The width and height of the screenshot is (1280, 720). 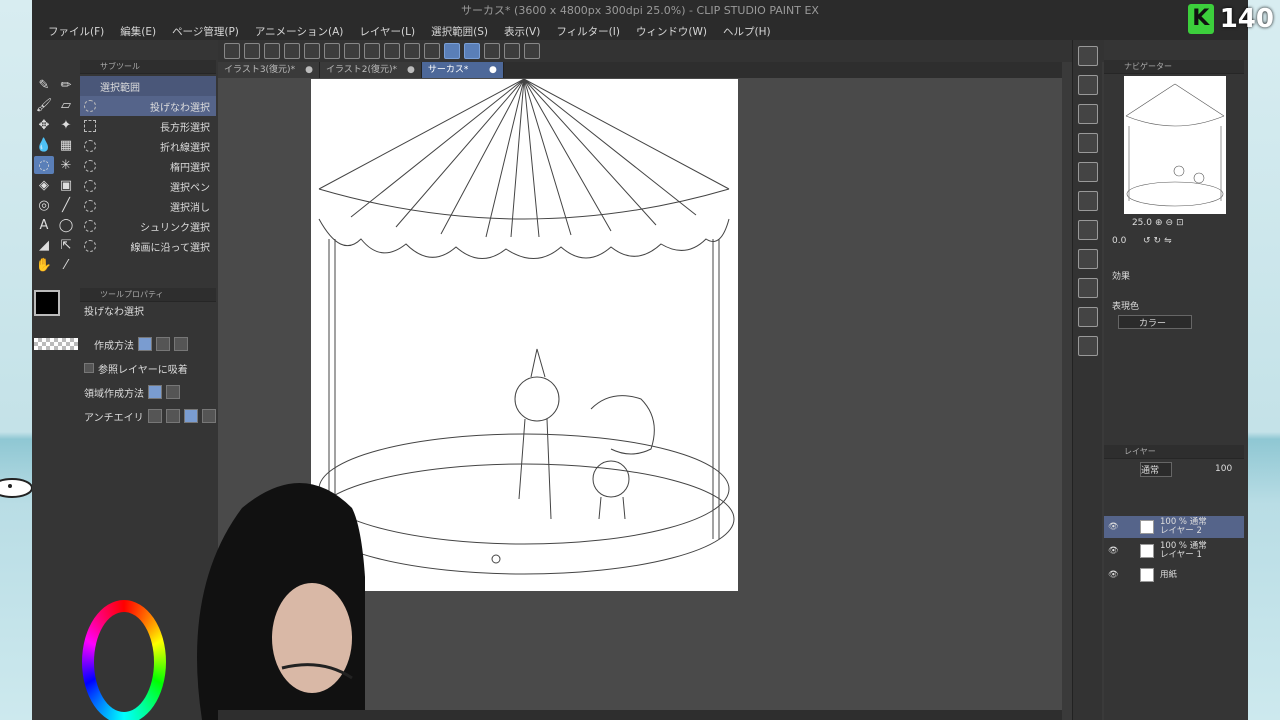 What do you see at coordinates (299, 31) in the screenshot?
I see `menu-animation: アニメーション(A)` at bounding box center [299, 31].